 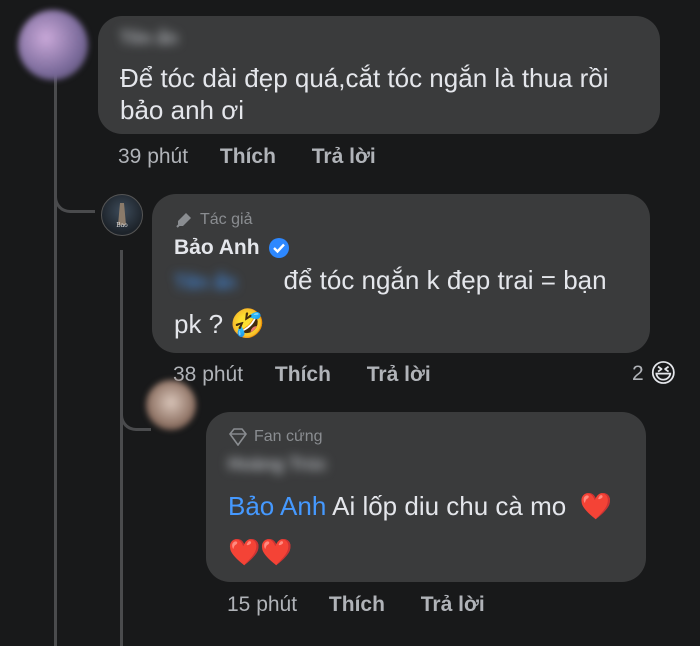 I want to click on comment-actions: 15 phút Thích Trả lời, so click(x=356, y=605).